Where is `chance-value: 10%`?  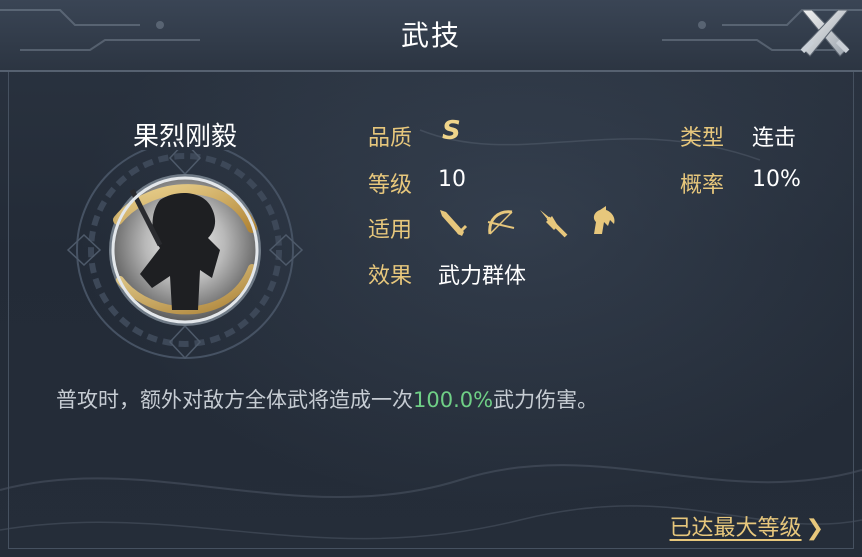 chance-value: 10% is located at coordinates (776, 179).